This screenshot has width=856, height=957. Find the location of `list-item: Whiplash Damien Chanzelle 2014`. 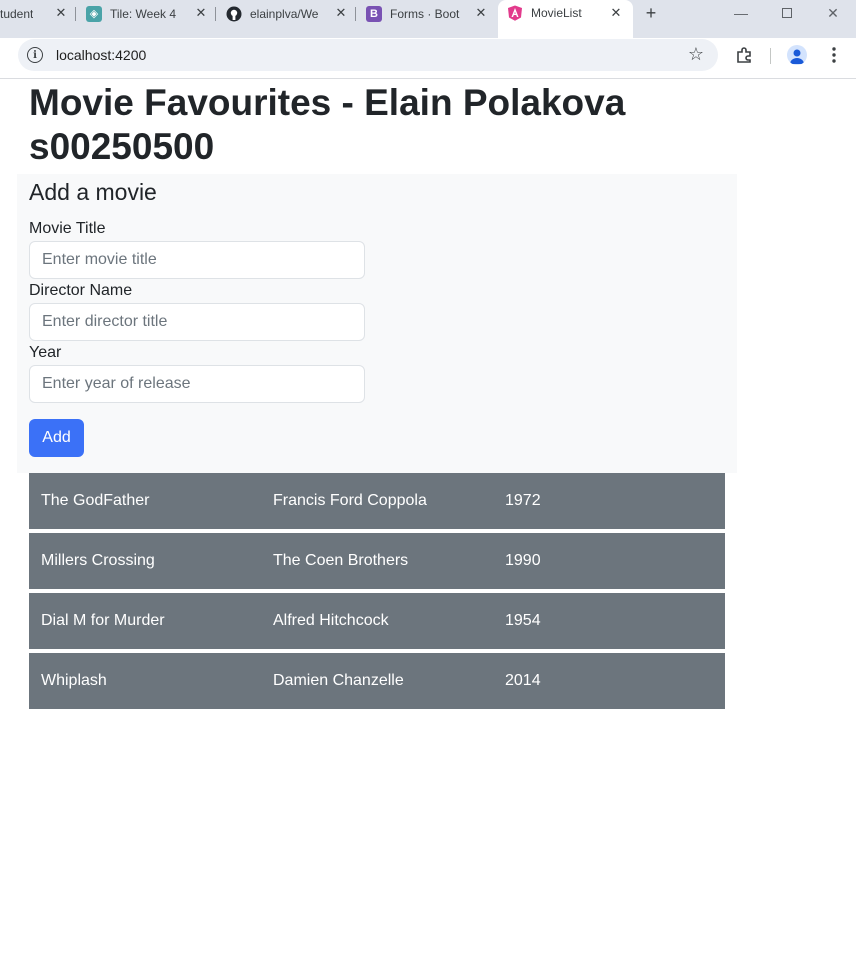

list-item: Whiplash Damien Chanzelle 2014 is located at coordinates (377, 681).